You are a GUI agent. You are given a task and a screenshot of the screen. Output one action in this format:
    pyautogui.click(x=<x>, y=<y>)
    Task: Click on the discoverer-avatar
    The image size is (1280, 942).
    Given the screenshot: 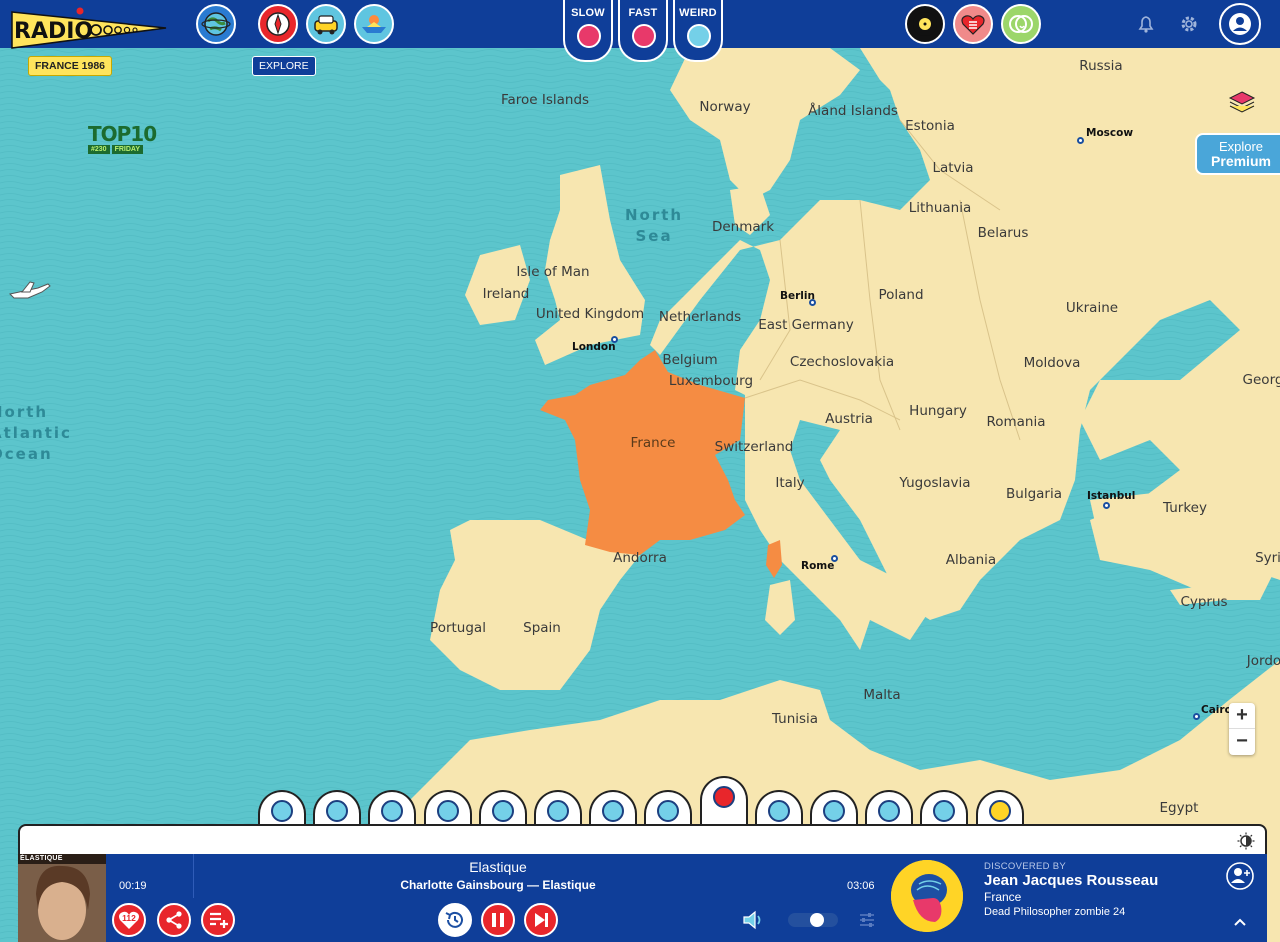 What is the action you would take?
    pyautogui.click(x=927, y=896)
    